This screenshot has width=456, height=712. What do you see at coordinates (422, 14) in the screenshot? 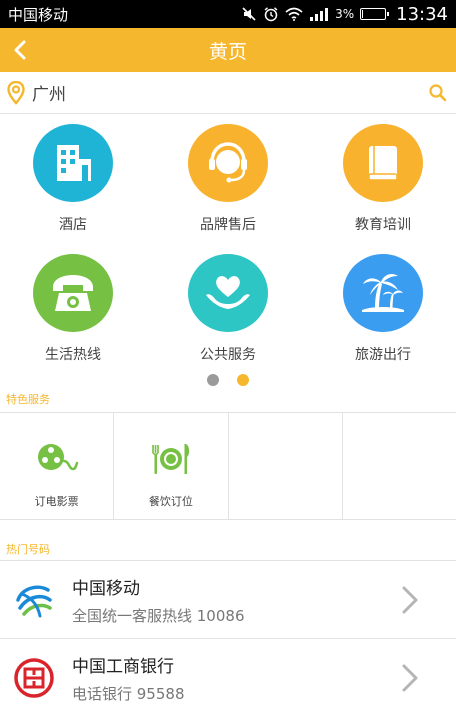
I see `clock: 13:34` at bounding box center [422, 14].